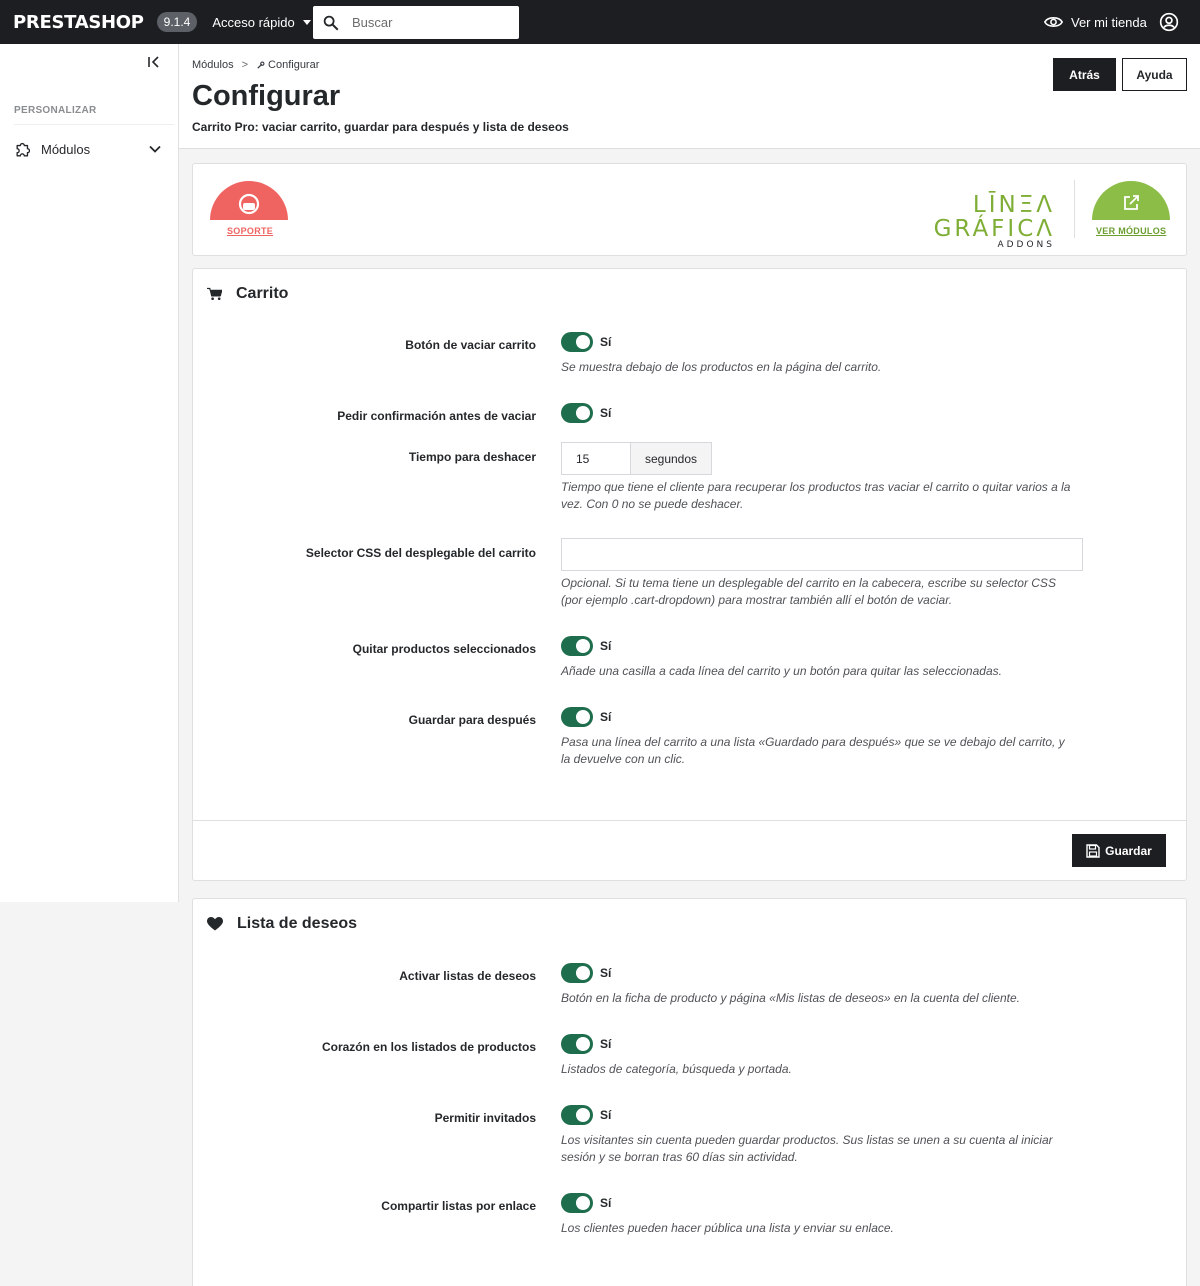 This screenshot has width=1200, height=1286. I want to click on enable-wishlists-toggle, so click(577, 973).